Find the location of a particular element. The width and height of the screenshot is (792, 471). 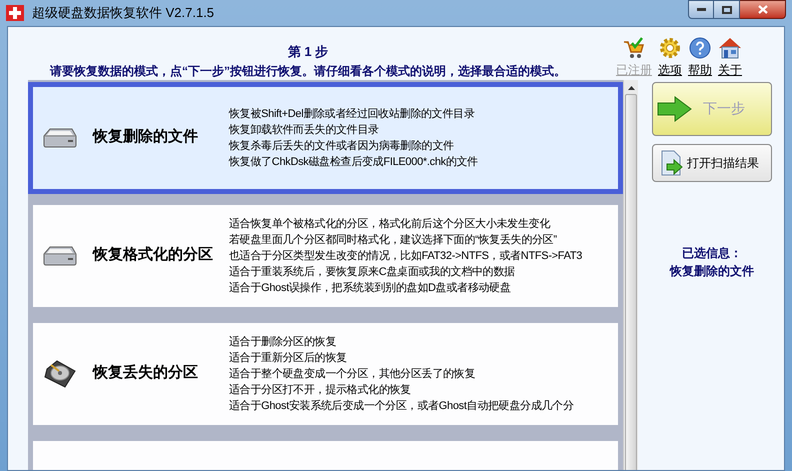

maximize-icon is located at coordinates (727, 10).